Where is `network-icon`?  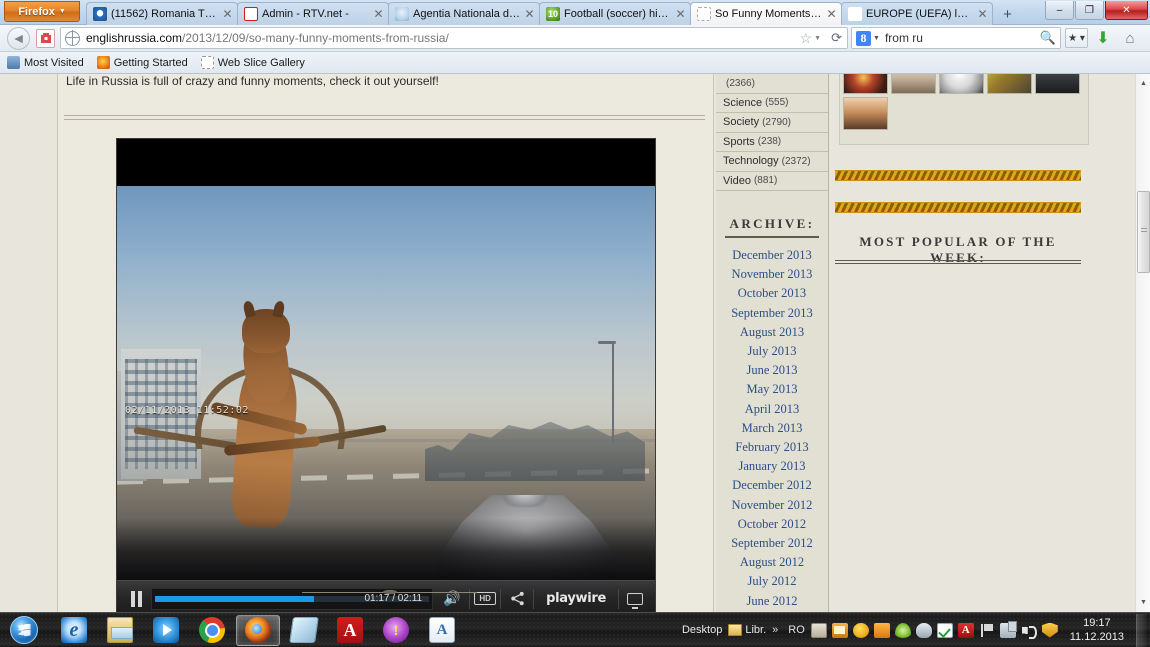
network-icon is located at coordinates (1008, 629).